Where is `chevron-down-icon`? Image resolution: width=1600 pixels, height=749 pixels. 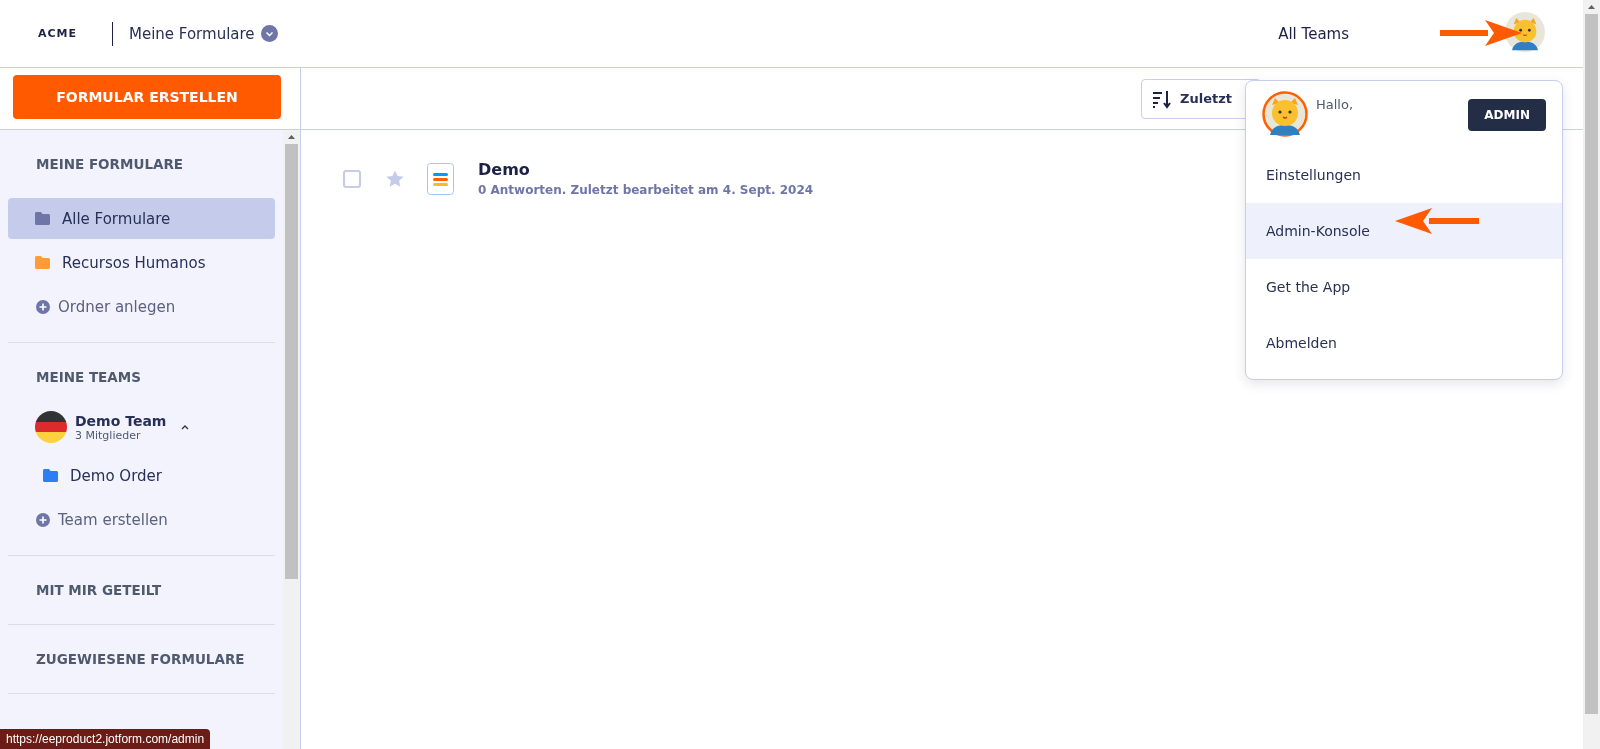
chevron-down-icon is located at coordinates (269, 33).